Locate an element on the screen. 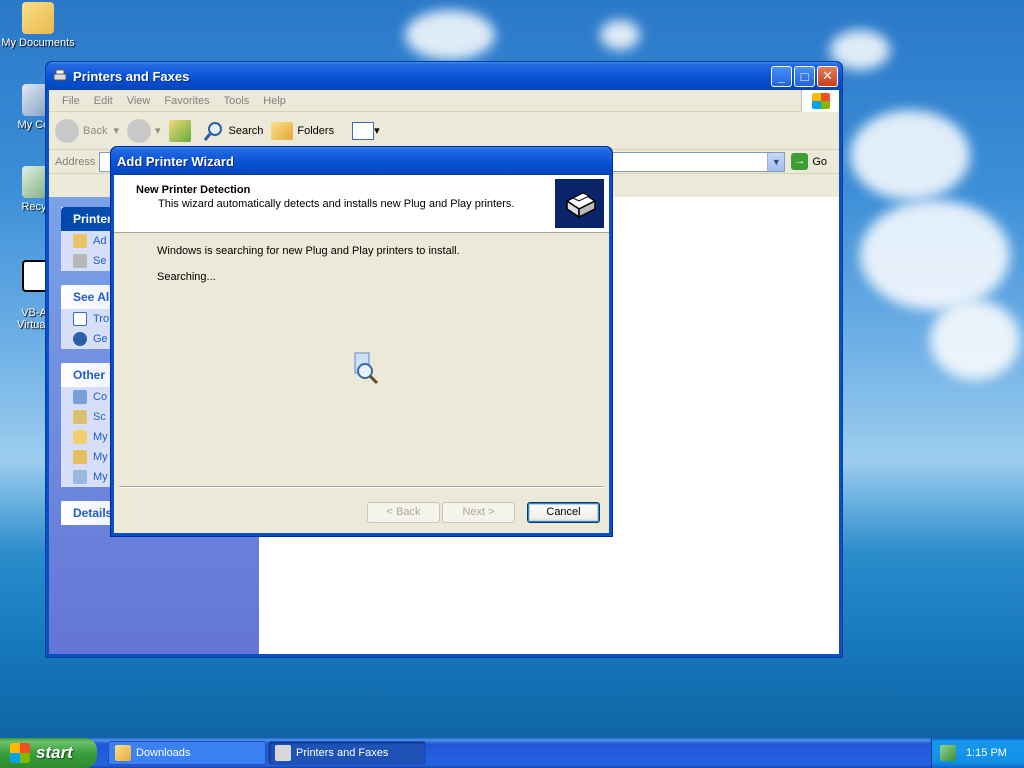 The image size is (1024, 768). up-folder-button is located at coordinates (179, 130).